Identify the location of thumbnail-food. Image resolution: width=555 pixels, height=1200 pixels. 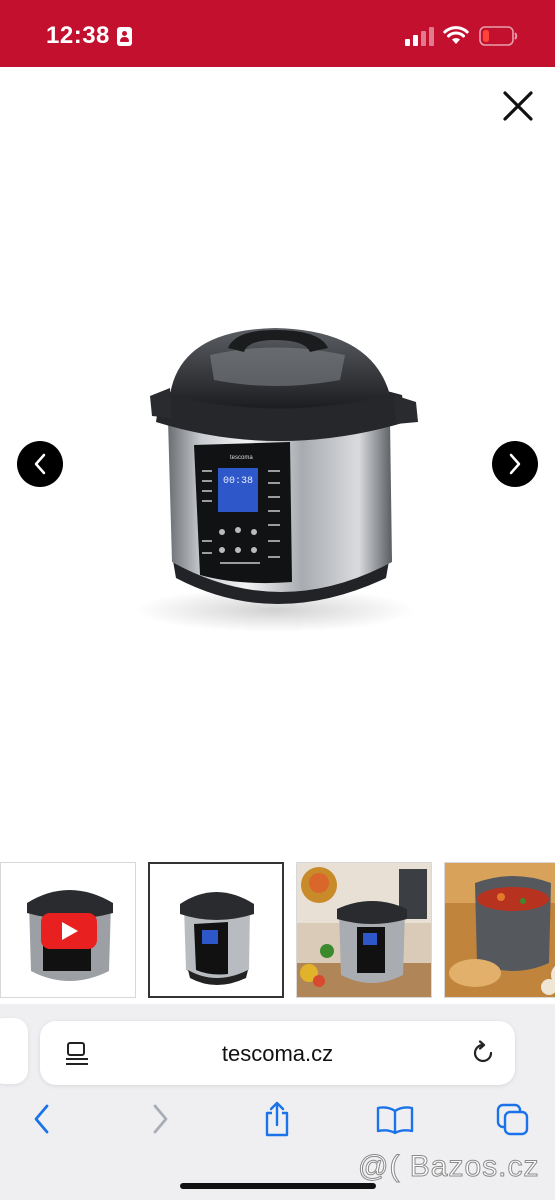
(499, 930).